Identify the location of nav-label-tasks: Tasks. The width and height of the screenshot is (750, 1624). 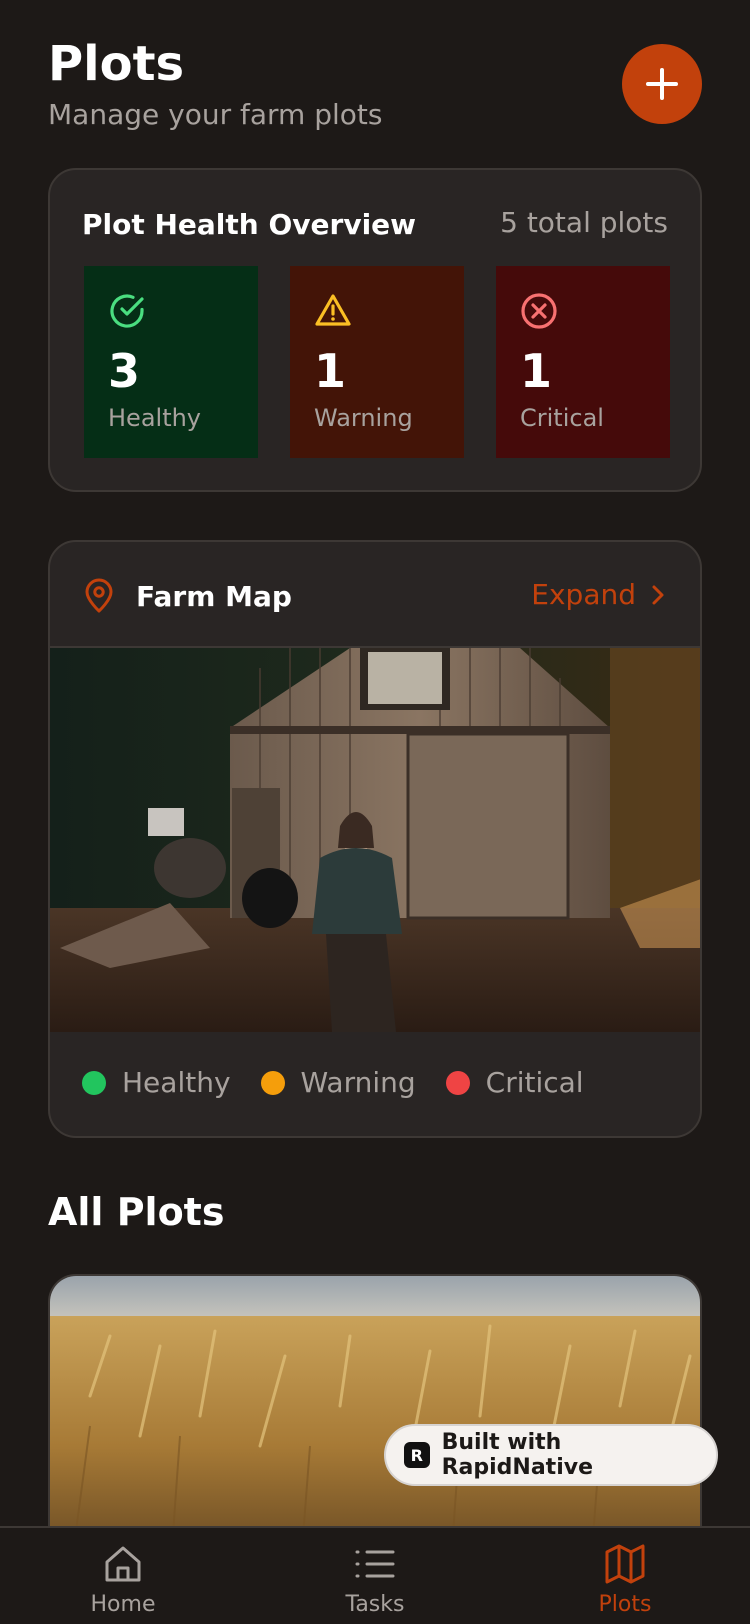
(375, 1604).